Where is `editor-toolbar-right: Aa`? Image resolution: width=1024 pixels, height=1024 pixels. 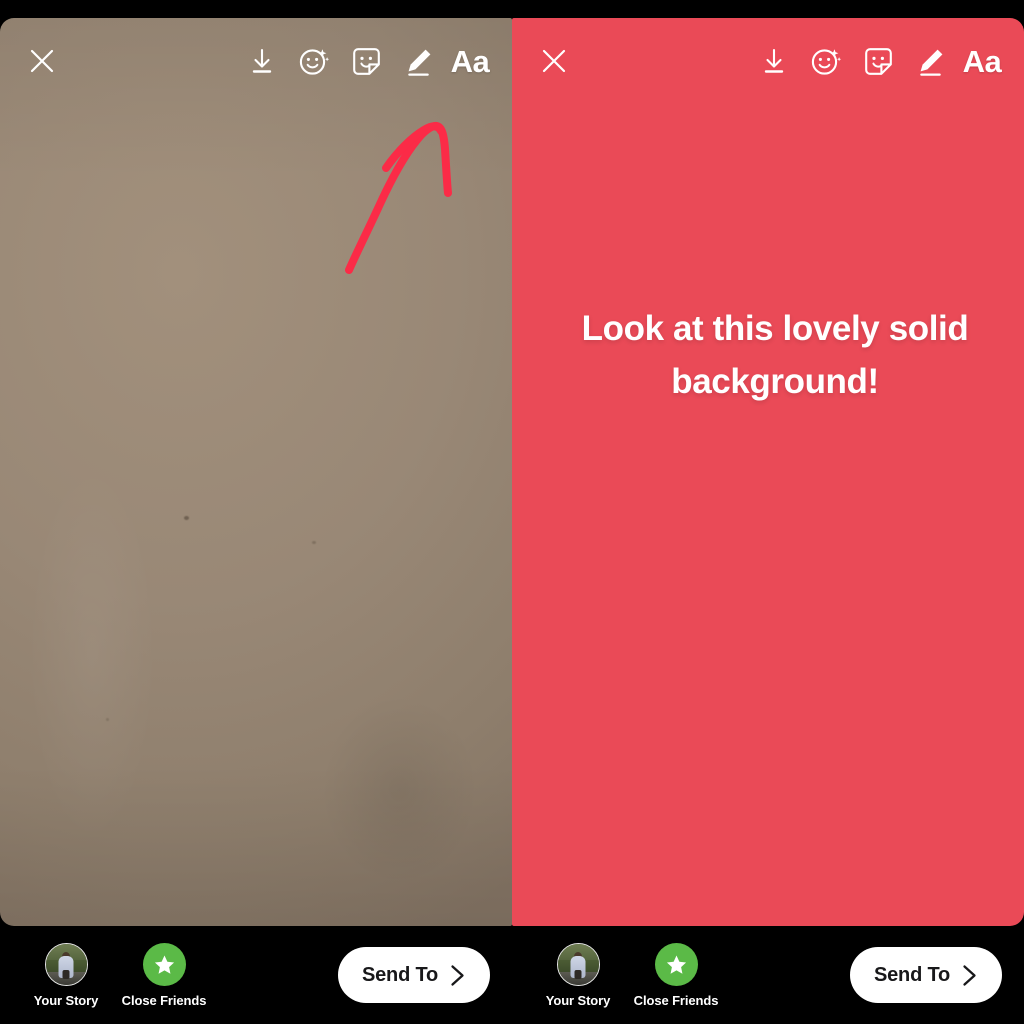 editor-toolbar-right: Aa is located at coordinates (768, 61).